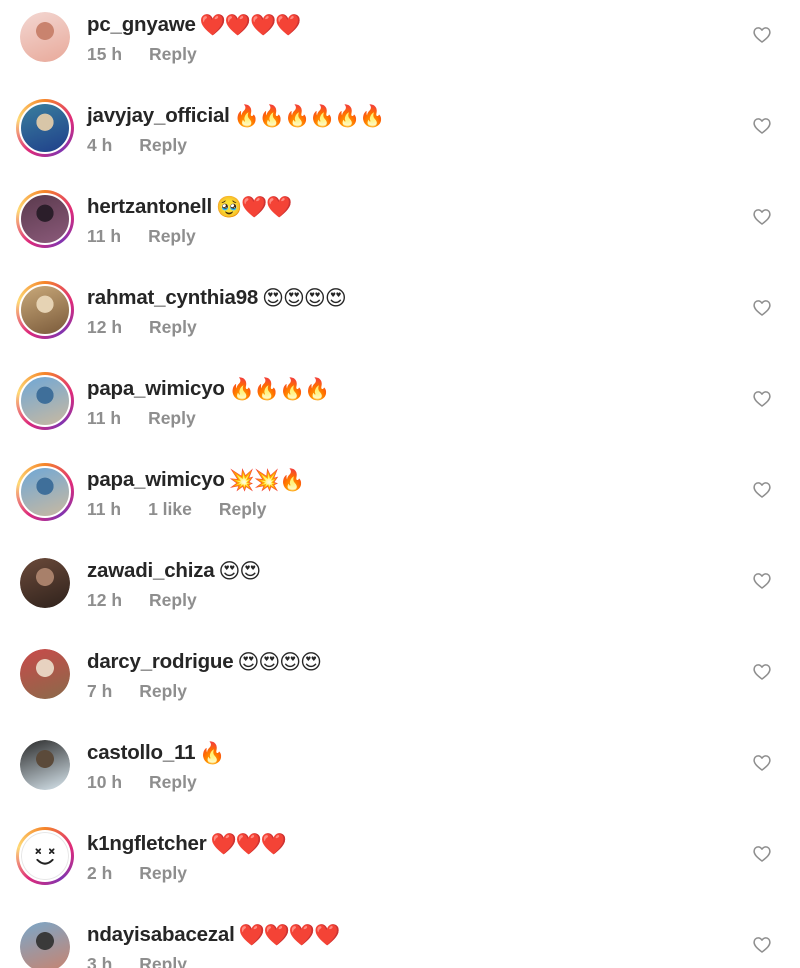  I want to click on comment-username: darcy_rodrigue, so click(160, 662).